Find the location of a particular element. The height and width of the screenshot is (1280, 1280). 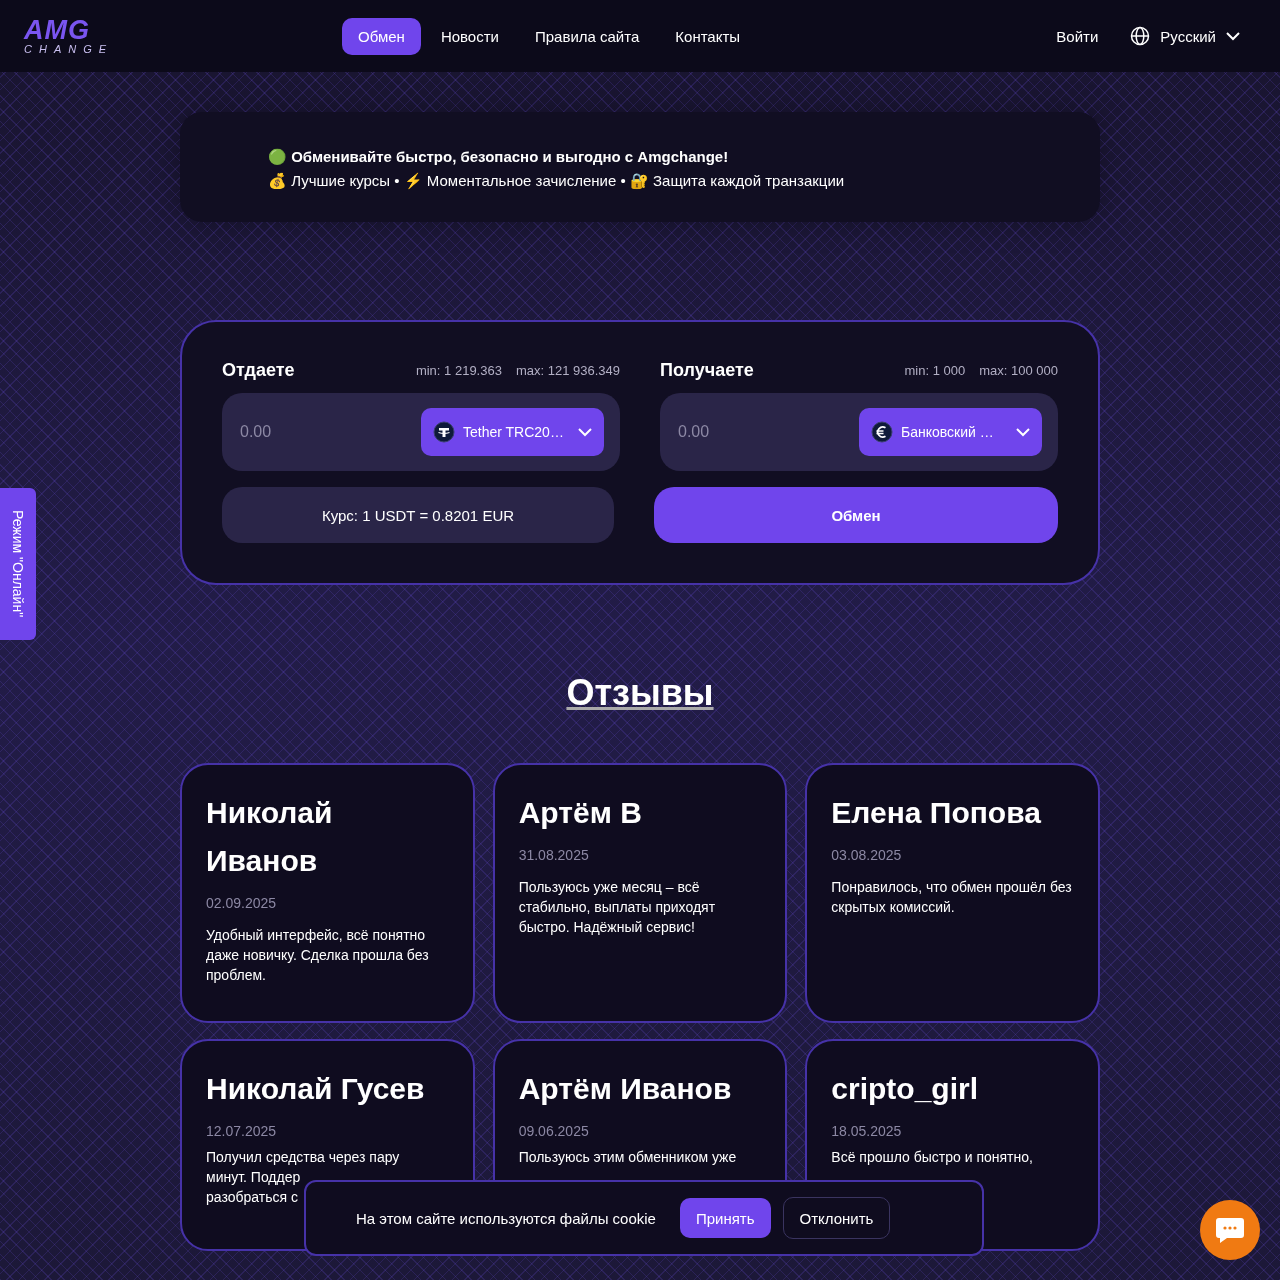

nav-tab: Контакты is located at coordinates (708, 36).